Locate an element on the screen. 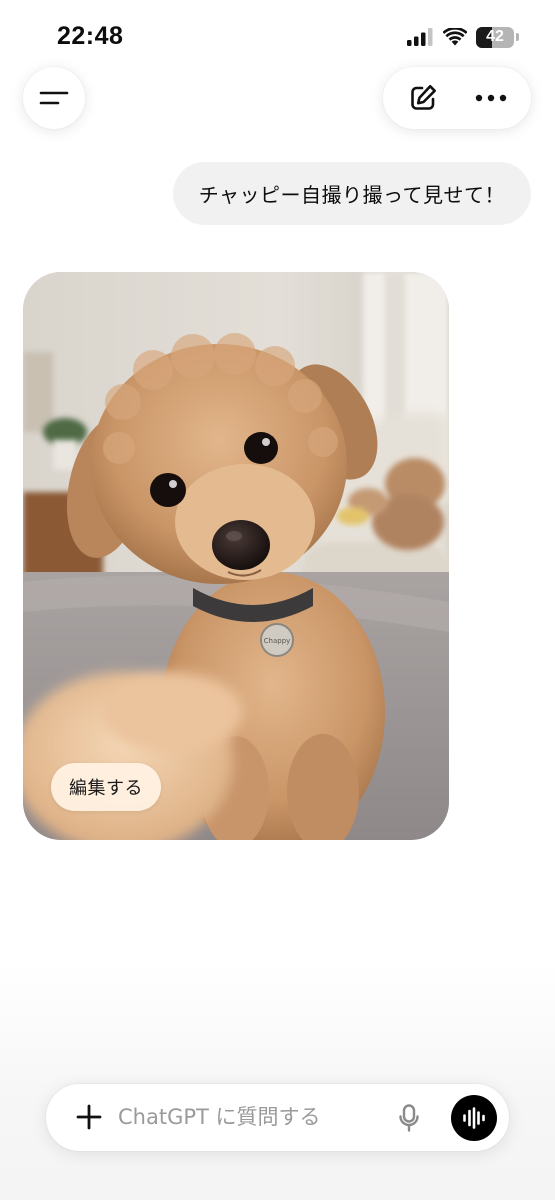 The height and width of the screenshot is (1200, 555). microphone-icon is located at coordinates (409, 1118).